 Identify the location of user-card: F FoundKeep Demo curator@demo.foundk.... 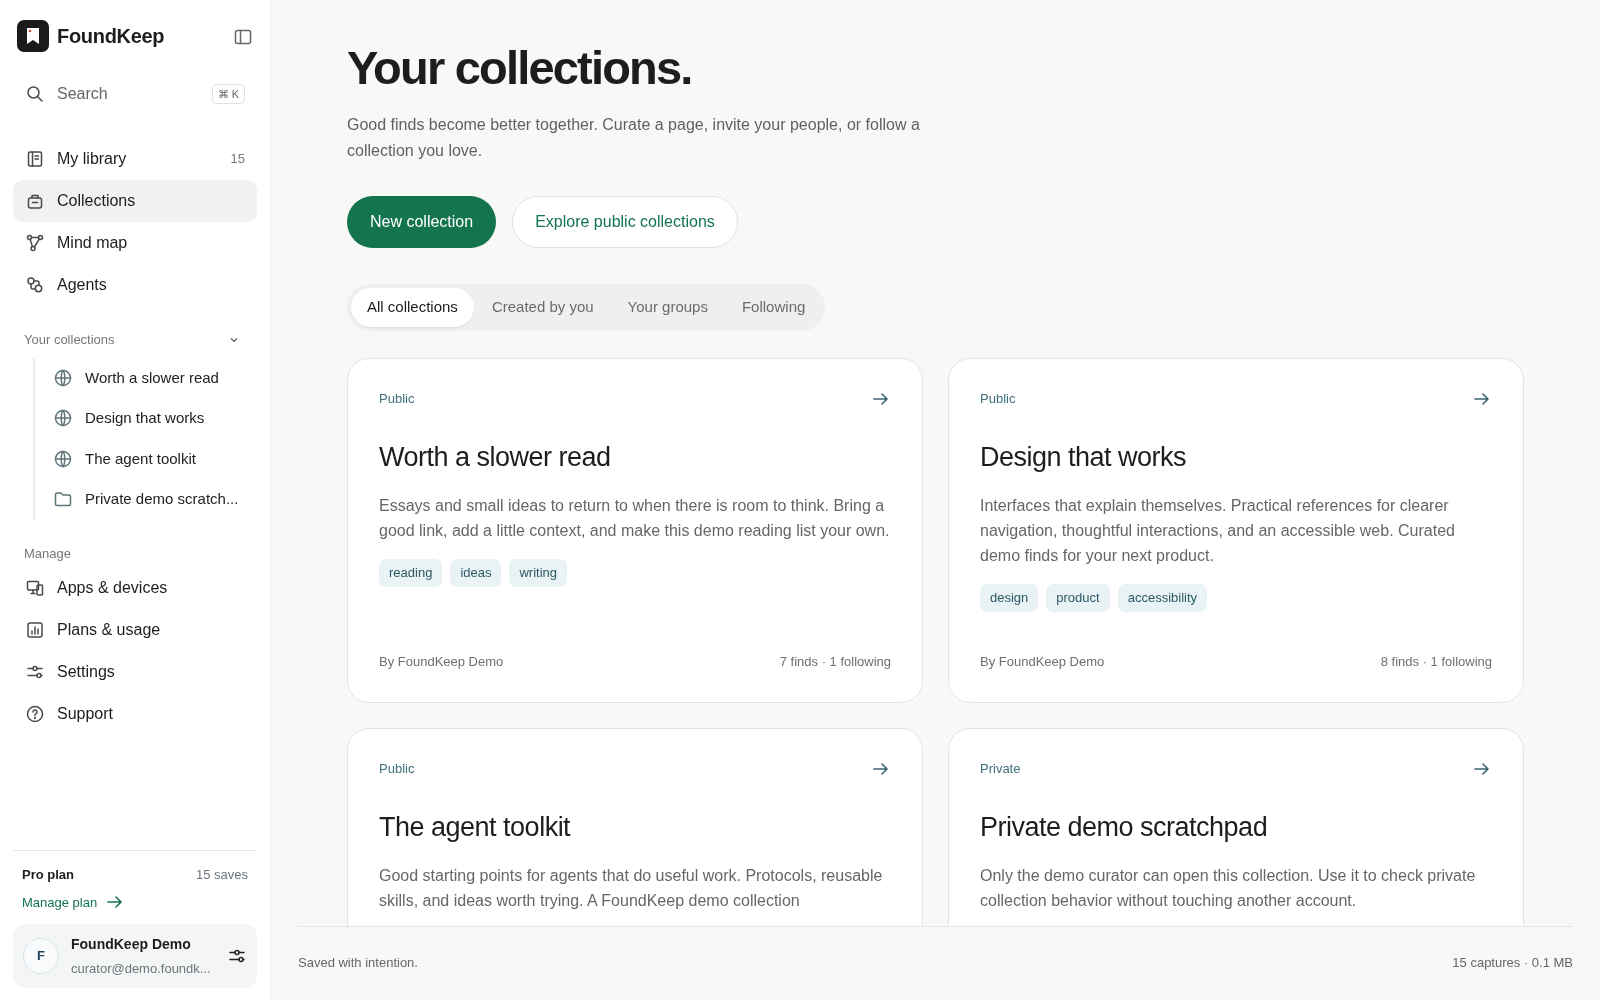
(135, 955).